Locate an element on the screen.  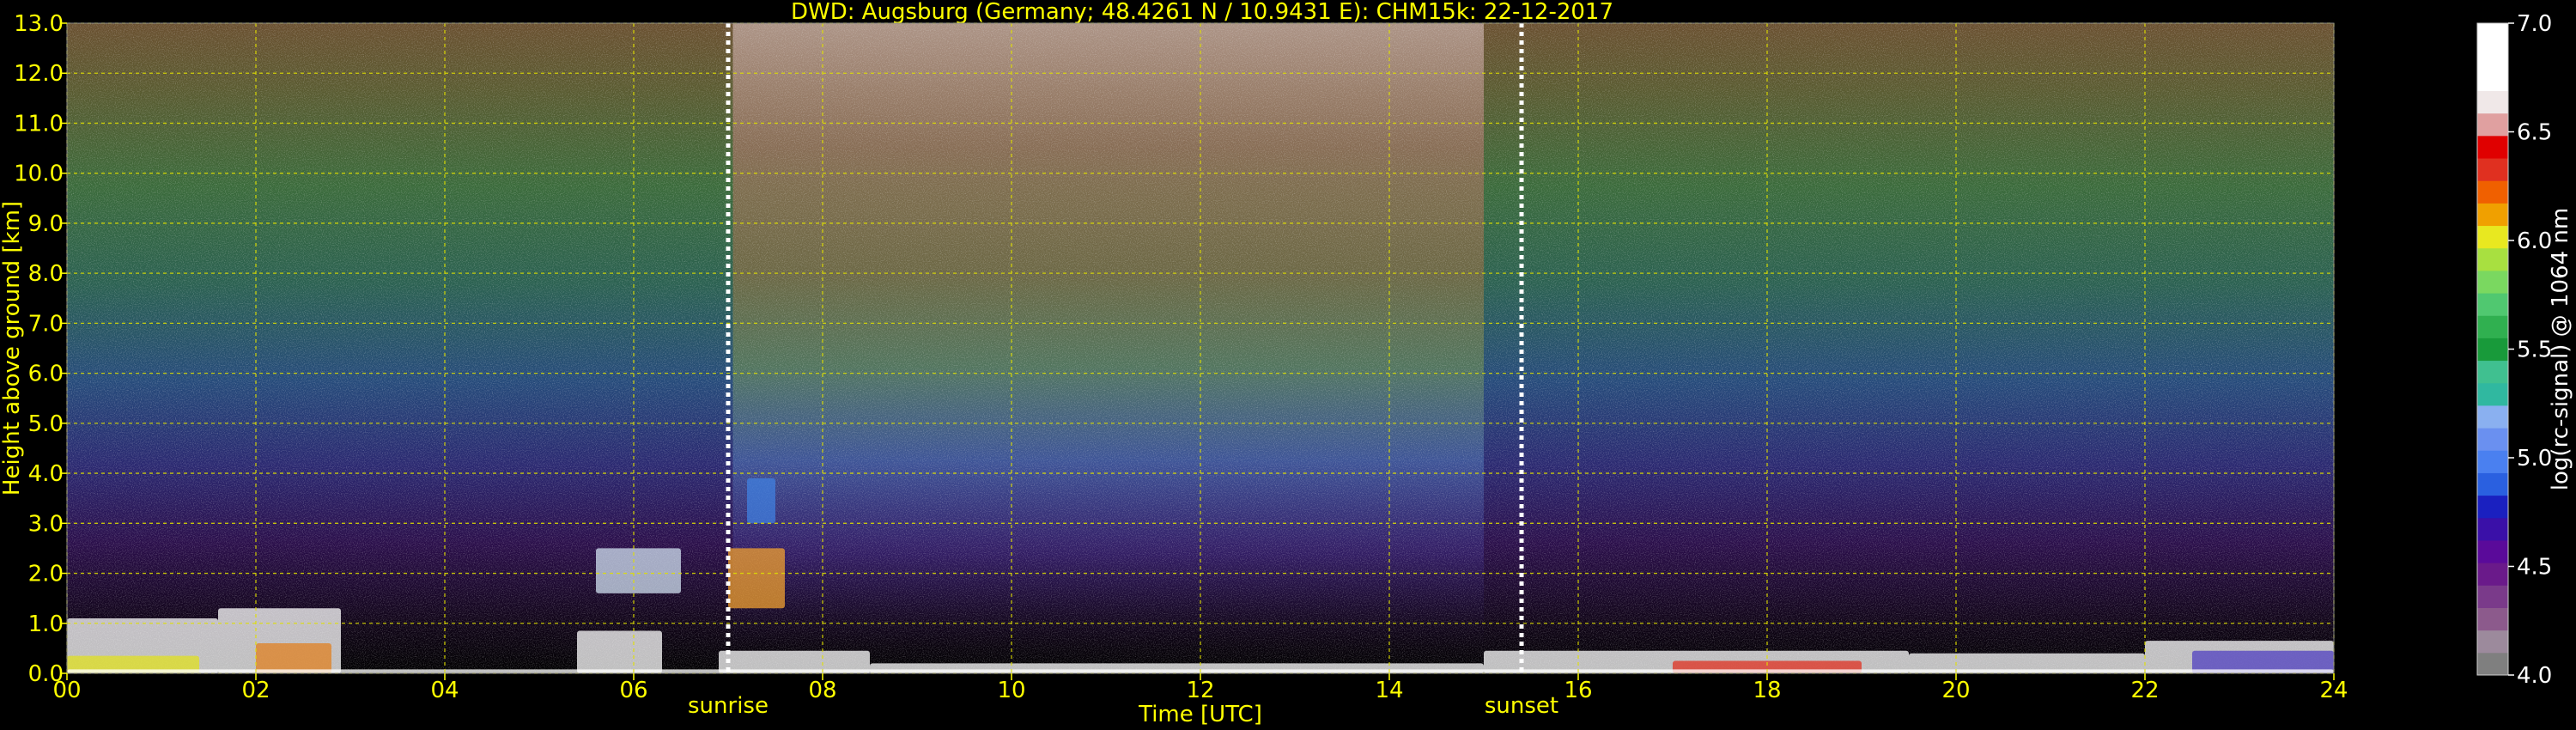
y-tick-label: 3.0 is located at coordinates (46, 524).